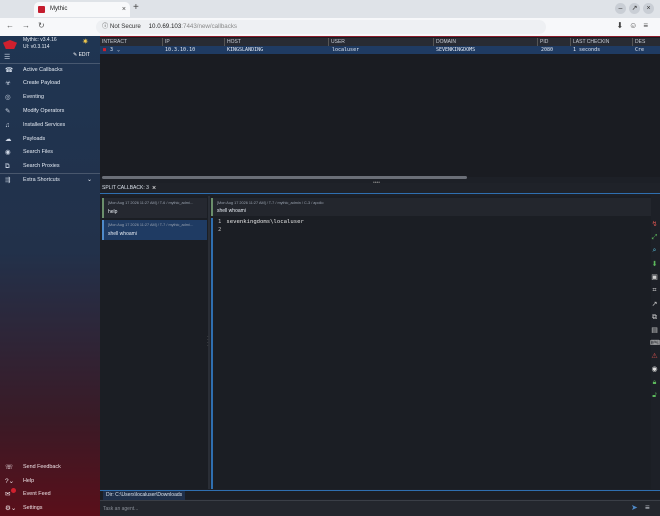  Describe the element at coordinates (655, 343) in the screenshot. I see `keyboard-icon: ⌨` at that location.